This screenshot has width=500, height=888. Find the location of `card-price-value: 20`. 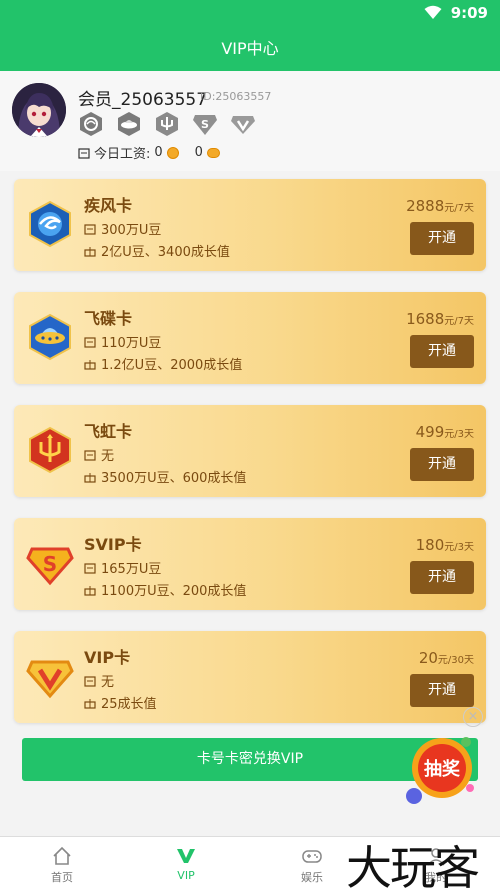

card-price-value: 20 is located at coordinates (428, 658).